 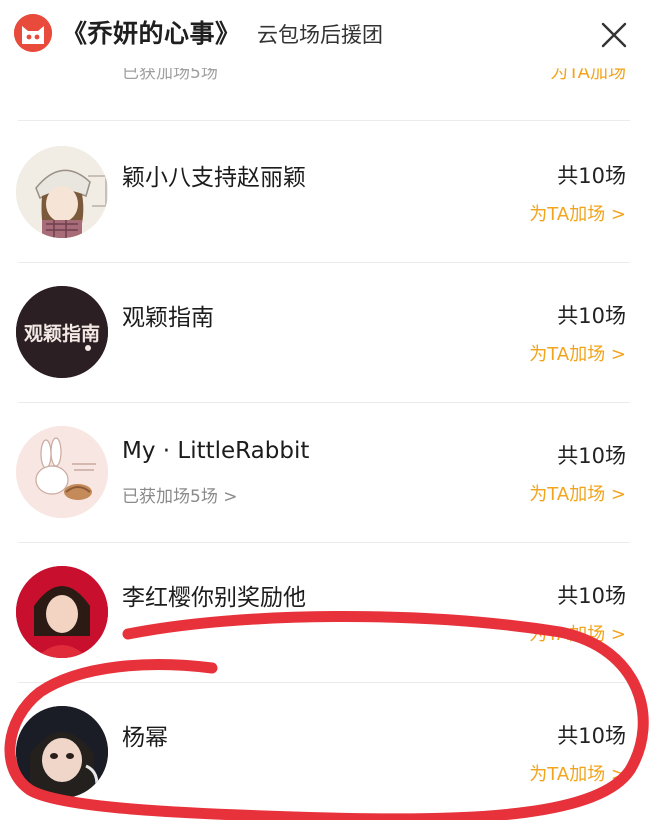 I want to click on group-name: 杨幂, so click(x=145, y=738).